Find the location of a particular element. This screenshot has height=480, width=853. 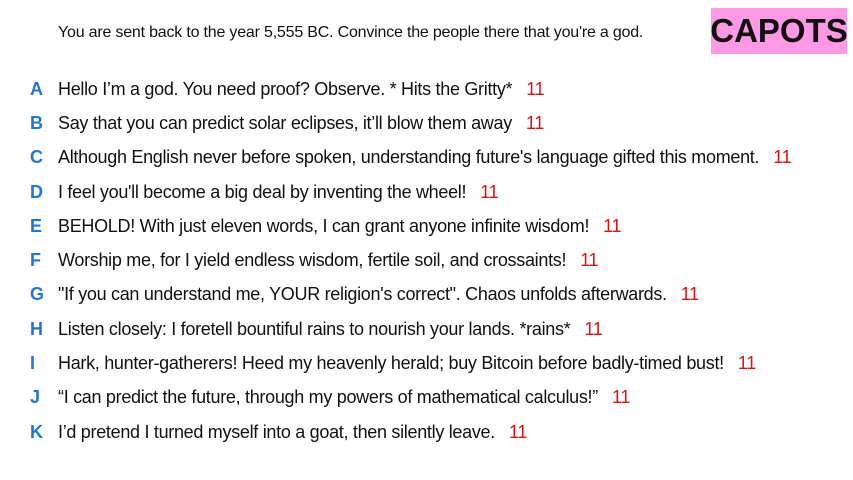

capots-badge: CAPOTS is located at coordinates (779, 31).